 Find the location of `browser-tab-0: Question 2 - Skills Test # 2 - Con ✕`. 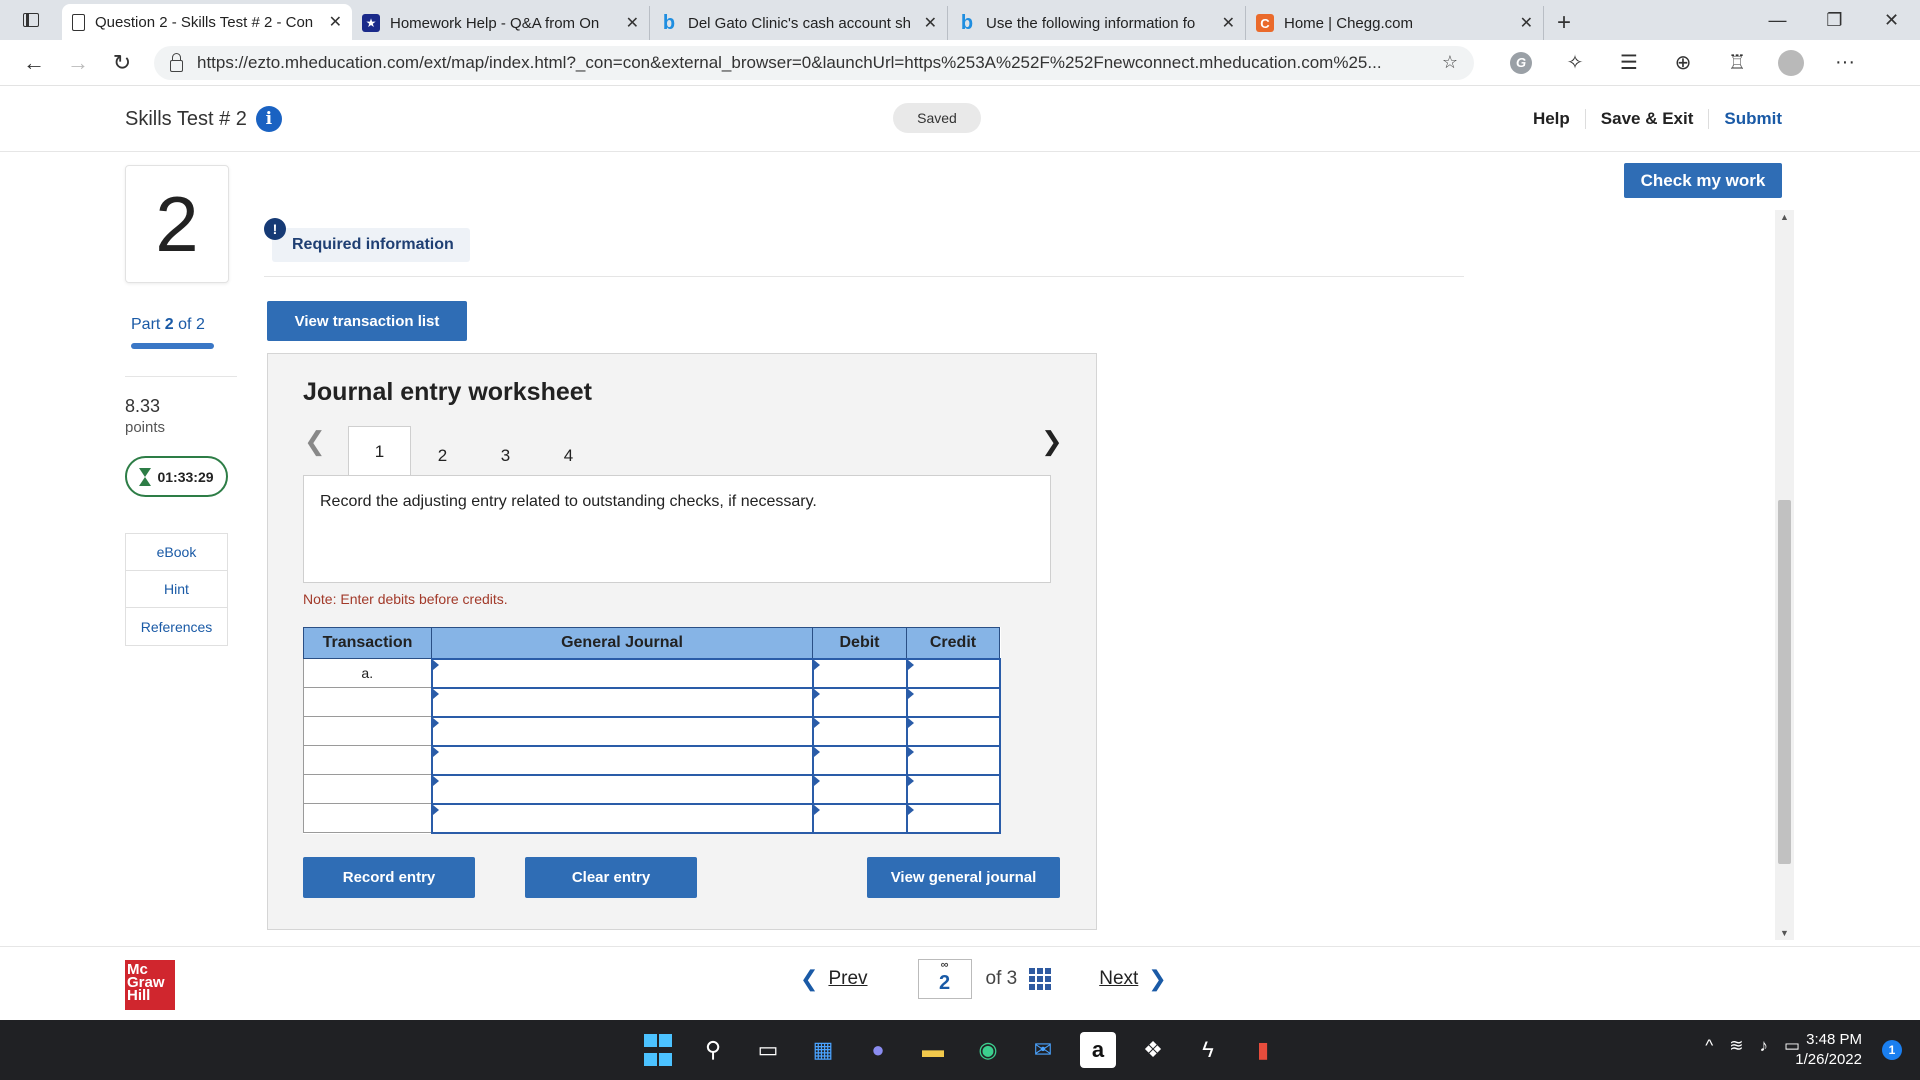

browser-tab-0: Question 2 - Skills Test # 2 - Con ✕ is located at coordinates (207, 22).